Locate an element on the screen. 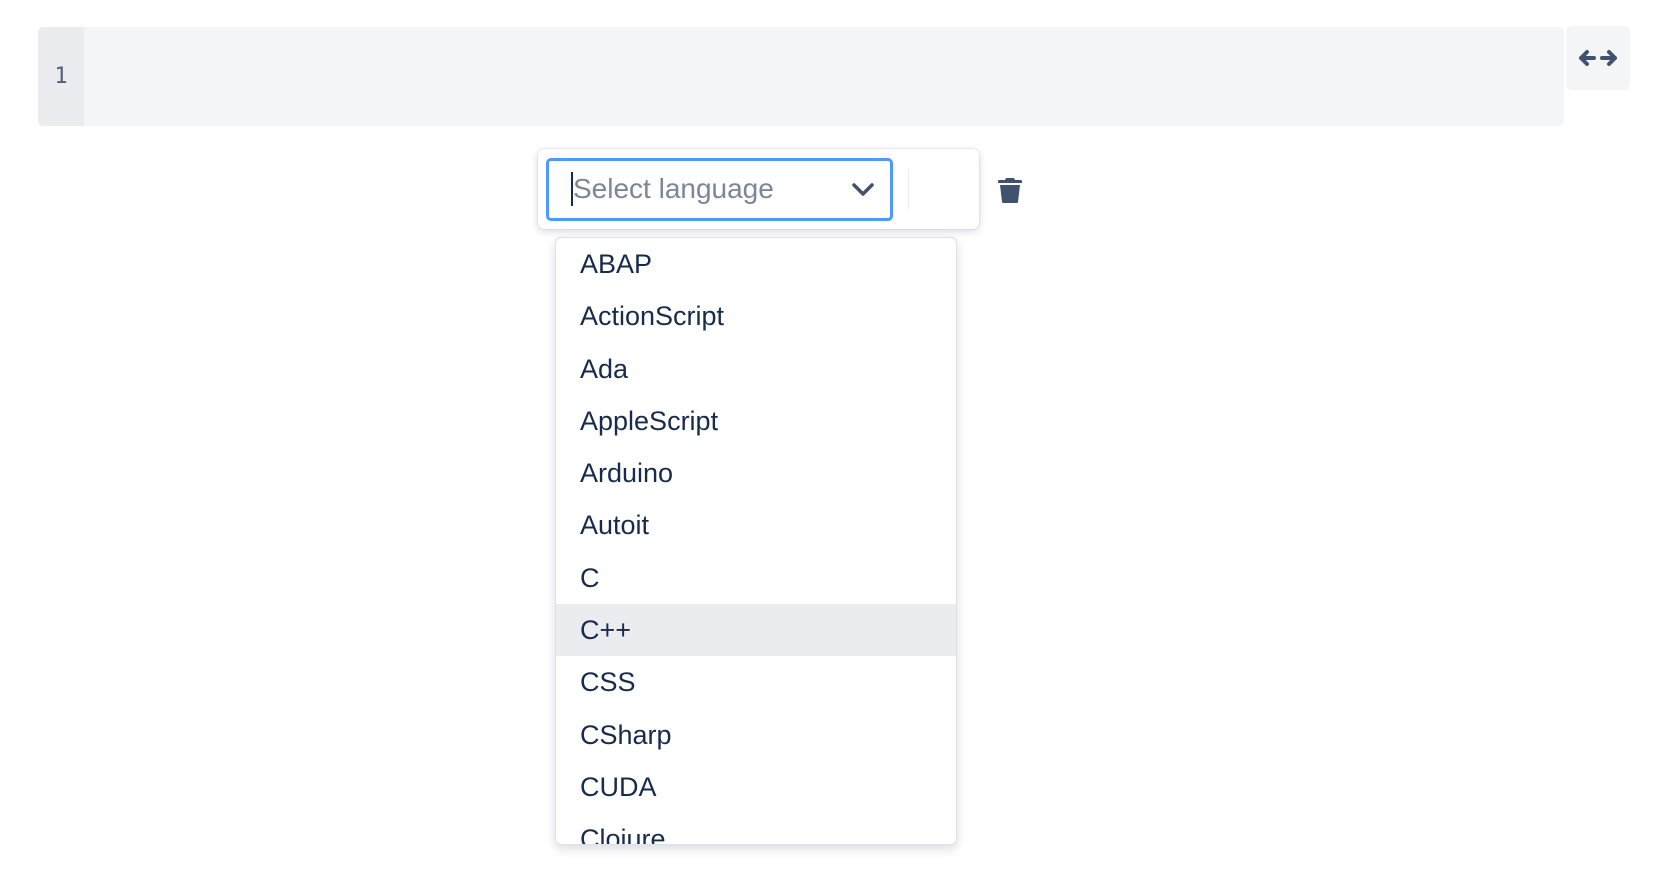 This screenshot has height=884, width=1664. language-select: Select language is located at coordinates (719, 189).